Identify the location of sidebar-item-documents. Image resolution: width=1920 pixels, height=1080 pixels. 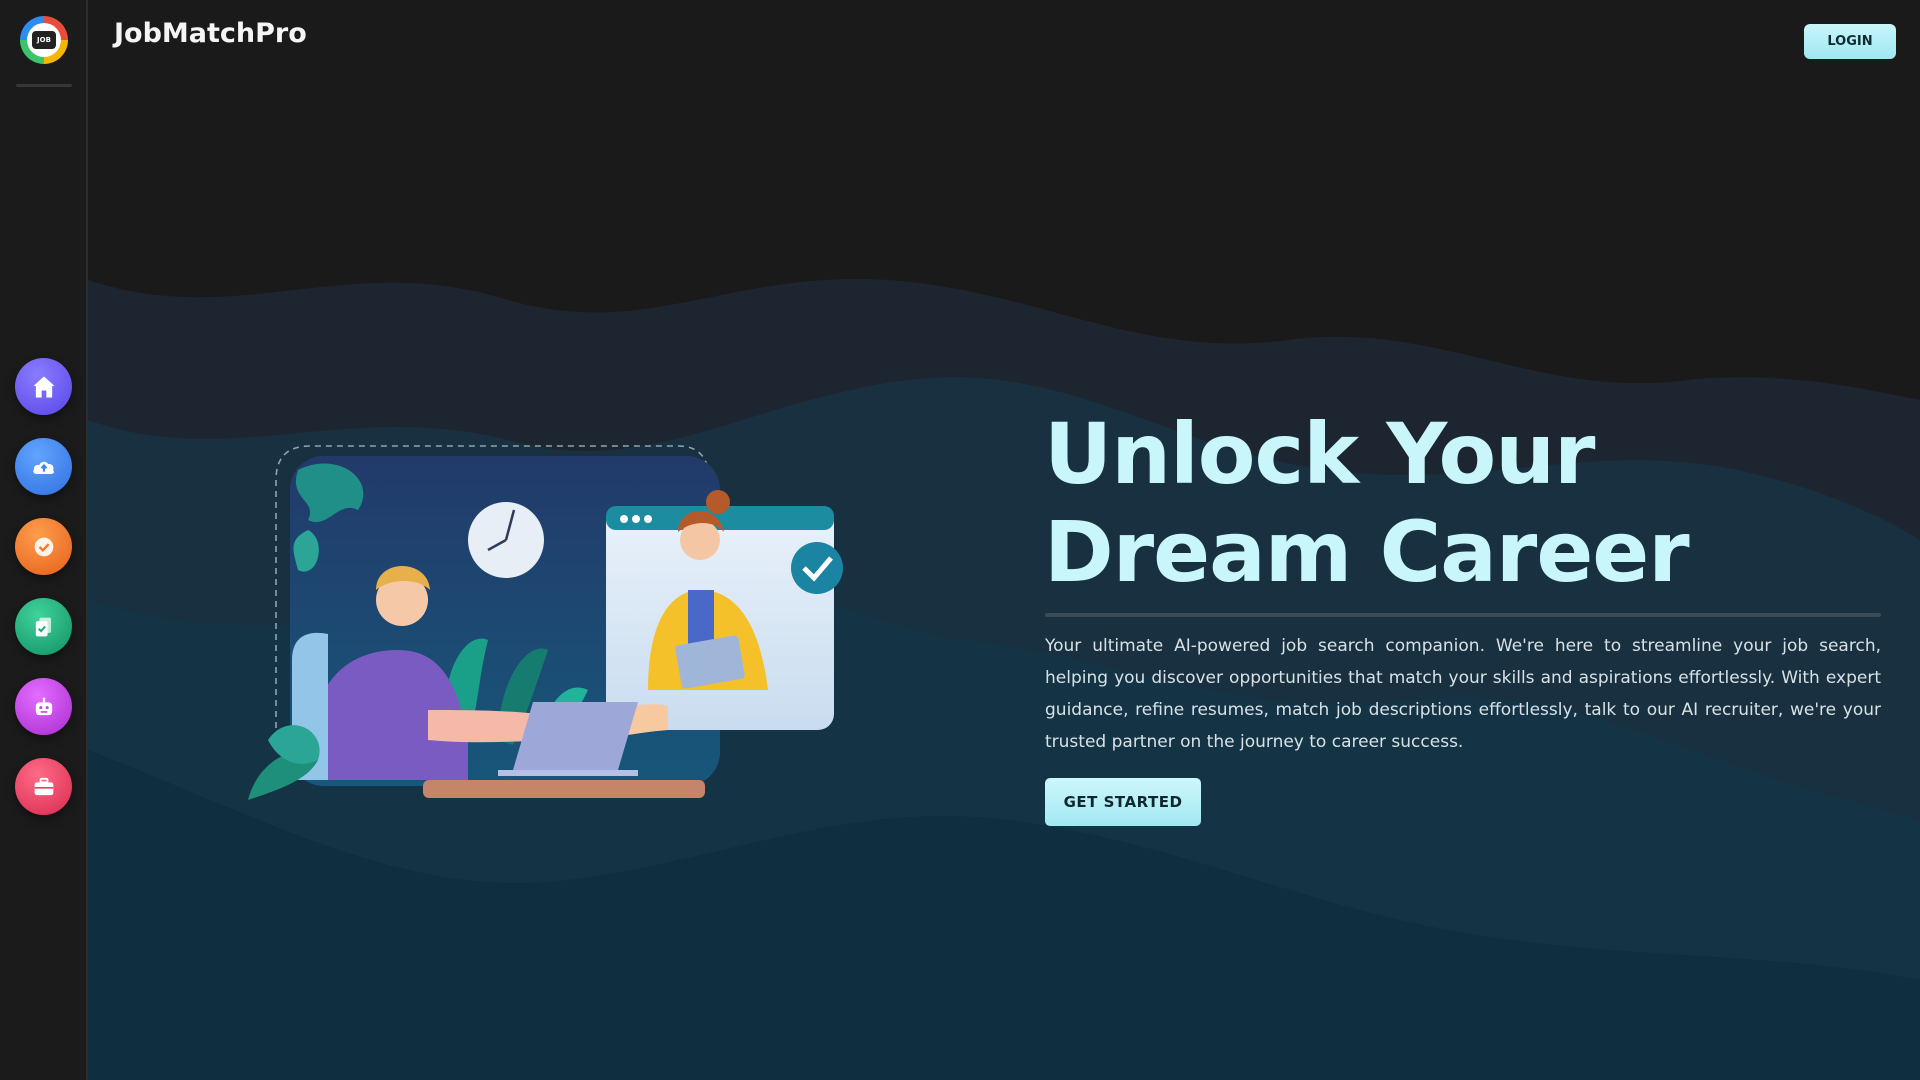
(43, 626).